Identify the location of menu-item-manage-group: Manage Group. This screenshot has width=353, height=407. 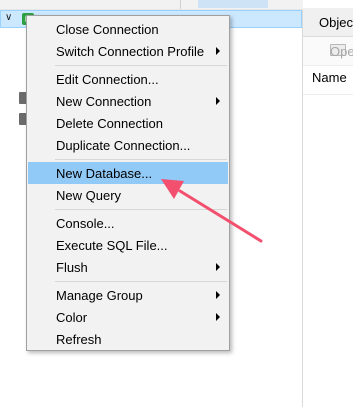
(128, 295).